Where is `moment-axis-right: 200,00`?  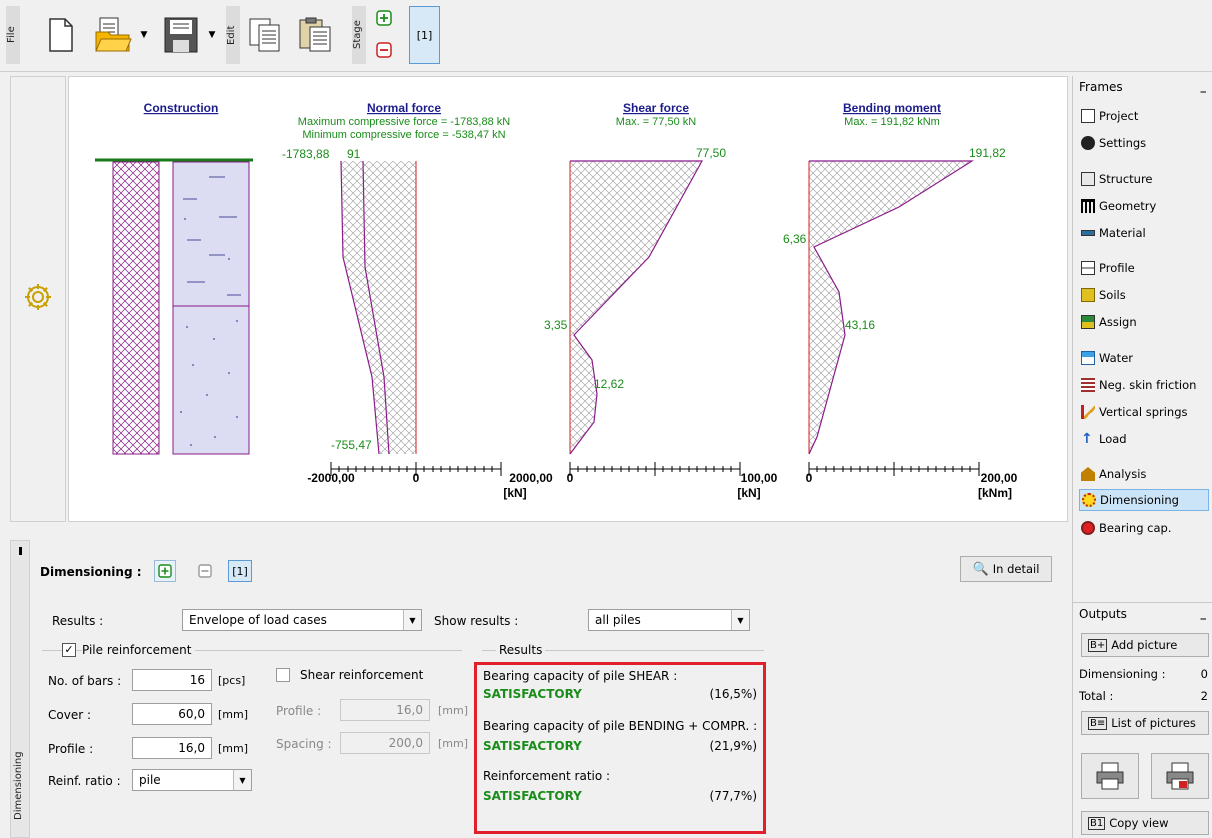
moment-axis-right: 200,00 is located at coordinates (999, 478).